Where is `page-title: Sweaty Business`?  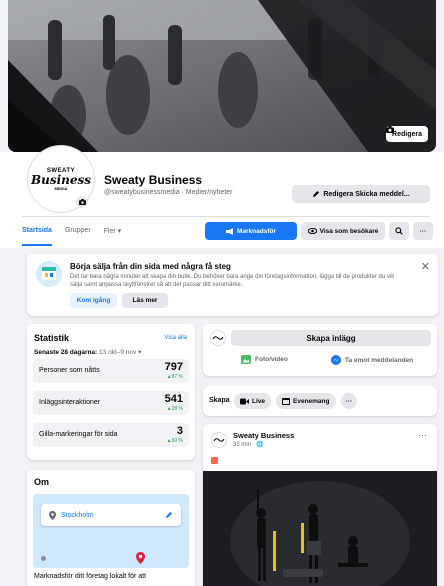
page-title: Sweaty Business is located at coordinates (153, 180).